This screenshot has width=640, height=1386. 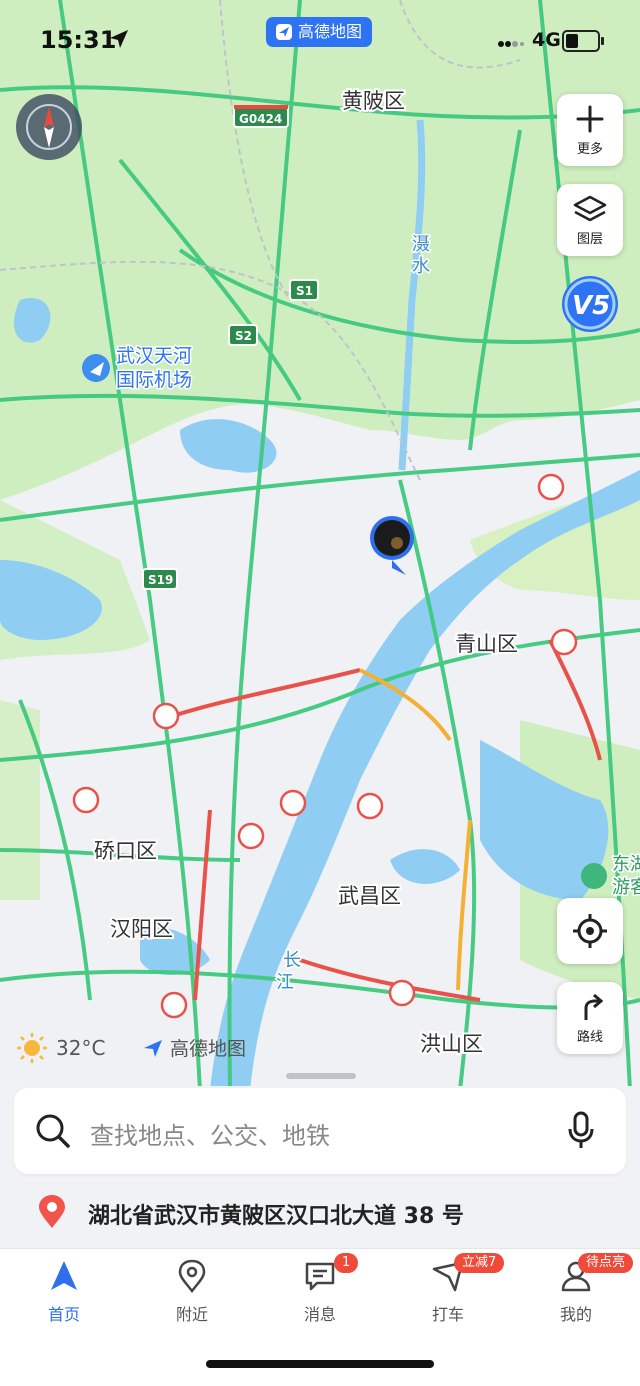 I want to click on park-icon, so click(x=594, y=876).